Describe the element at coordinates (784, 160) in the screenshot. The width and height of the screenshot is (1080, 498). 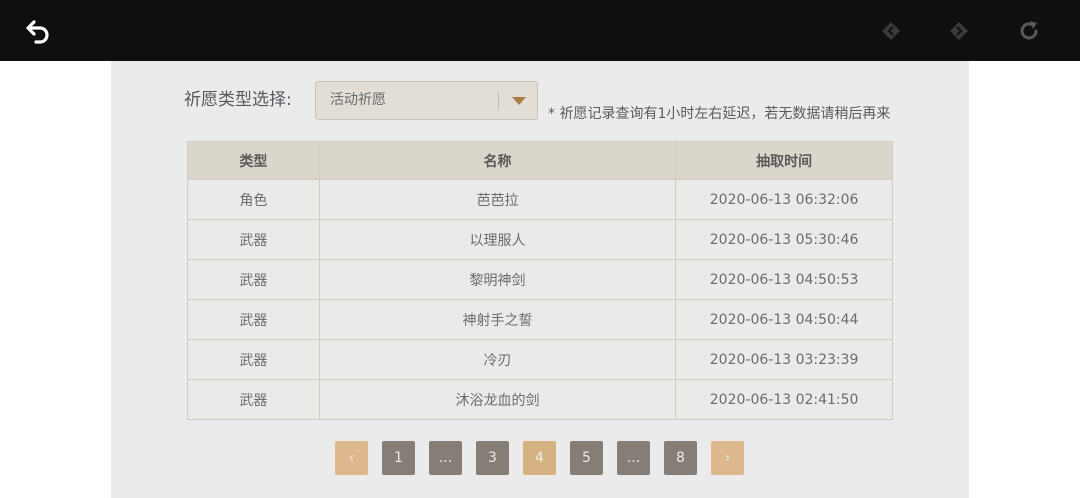
I see `header-time: 抽取时间` at that location.